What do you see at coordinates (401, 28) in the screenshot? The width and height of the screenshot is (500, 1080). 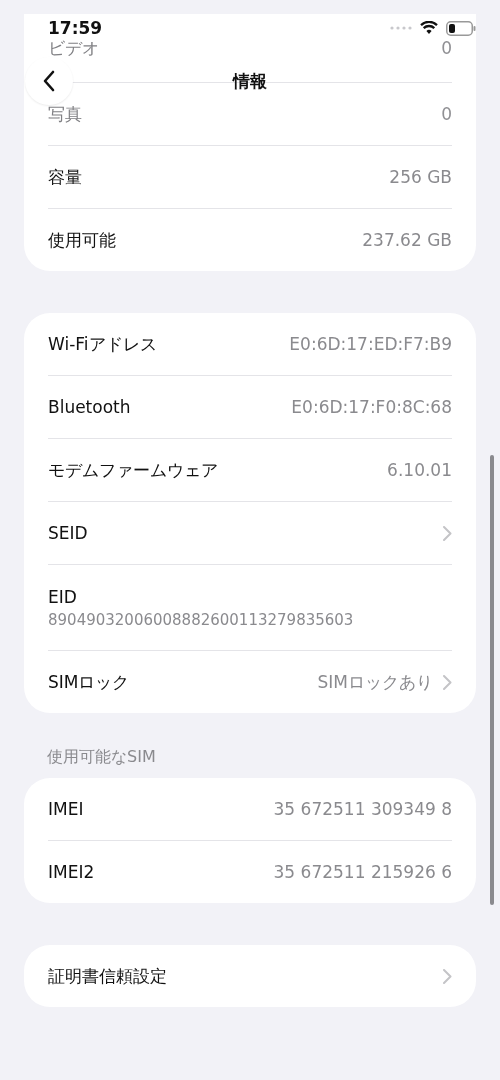 I see `signal-icon` at bounding box center [401, 28].